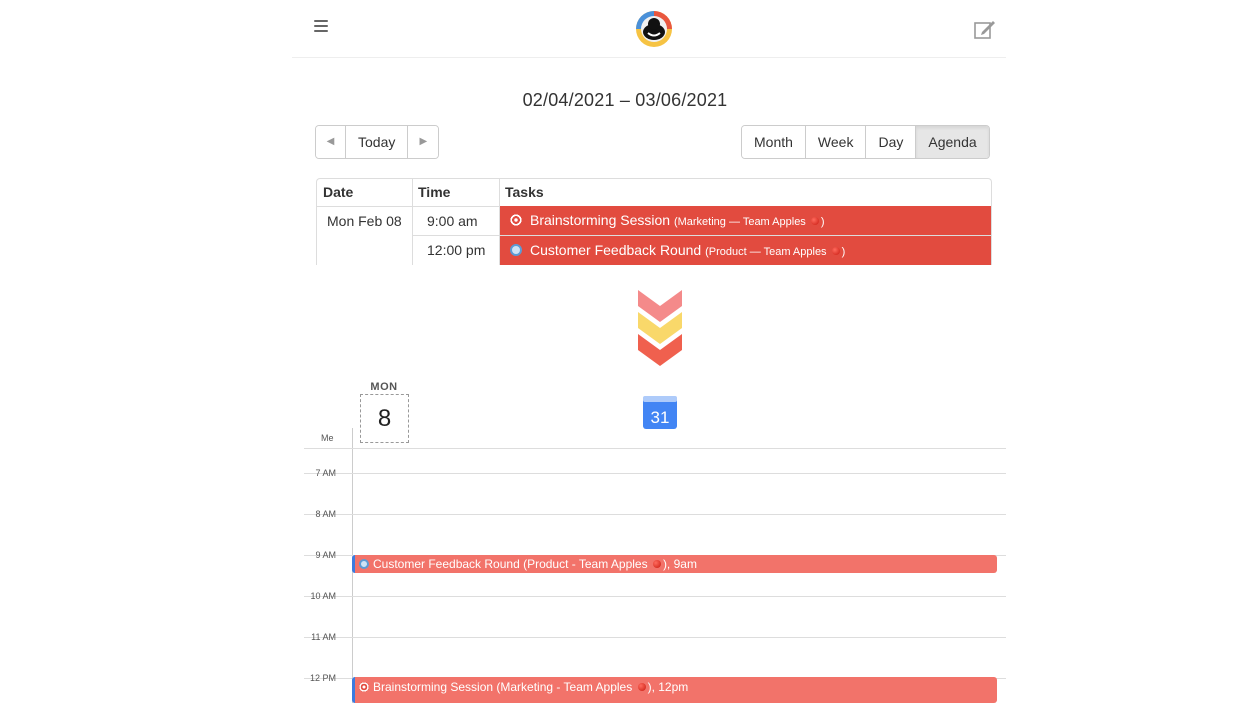 This screenshot has width=1250, height=703. Describe the element at coordinates (338, 192) in the screenshot. I see `date-column-header: Date` at that location.